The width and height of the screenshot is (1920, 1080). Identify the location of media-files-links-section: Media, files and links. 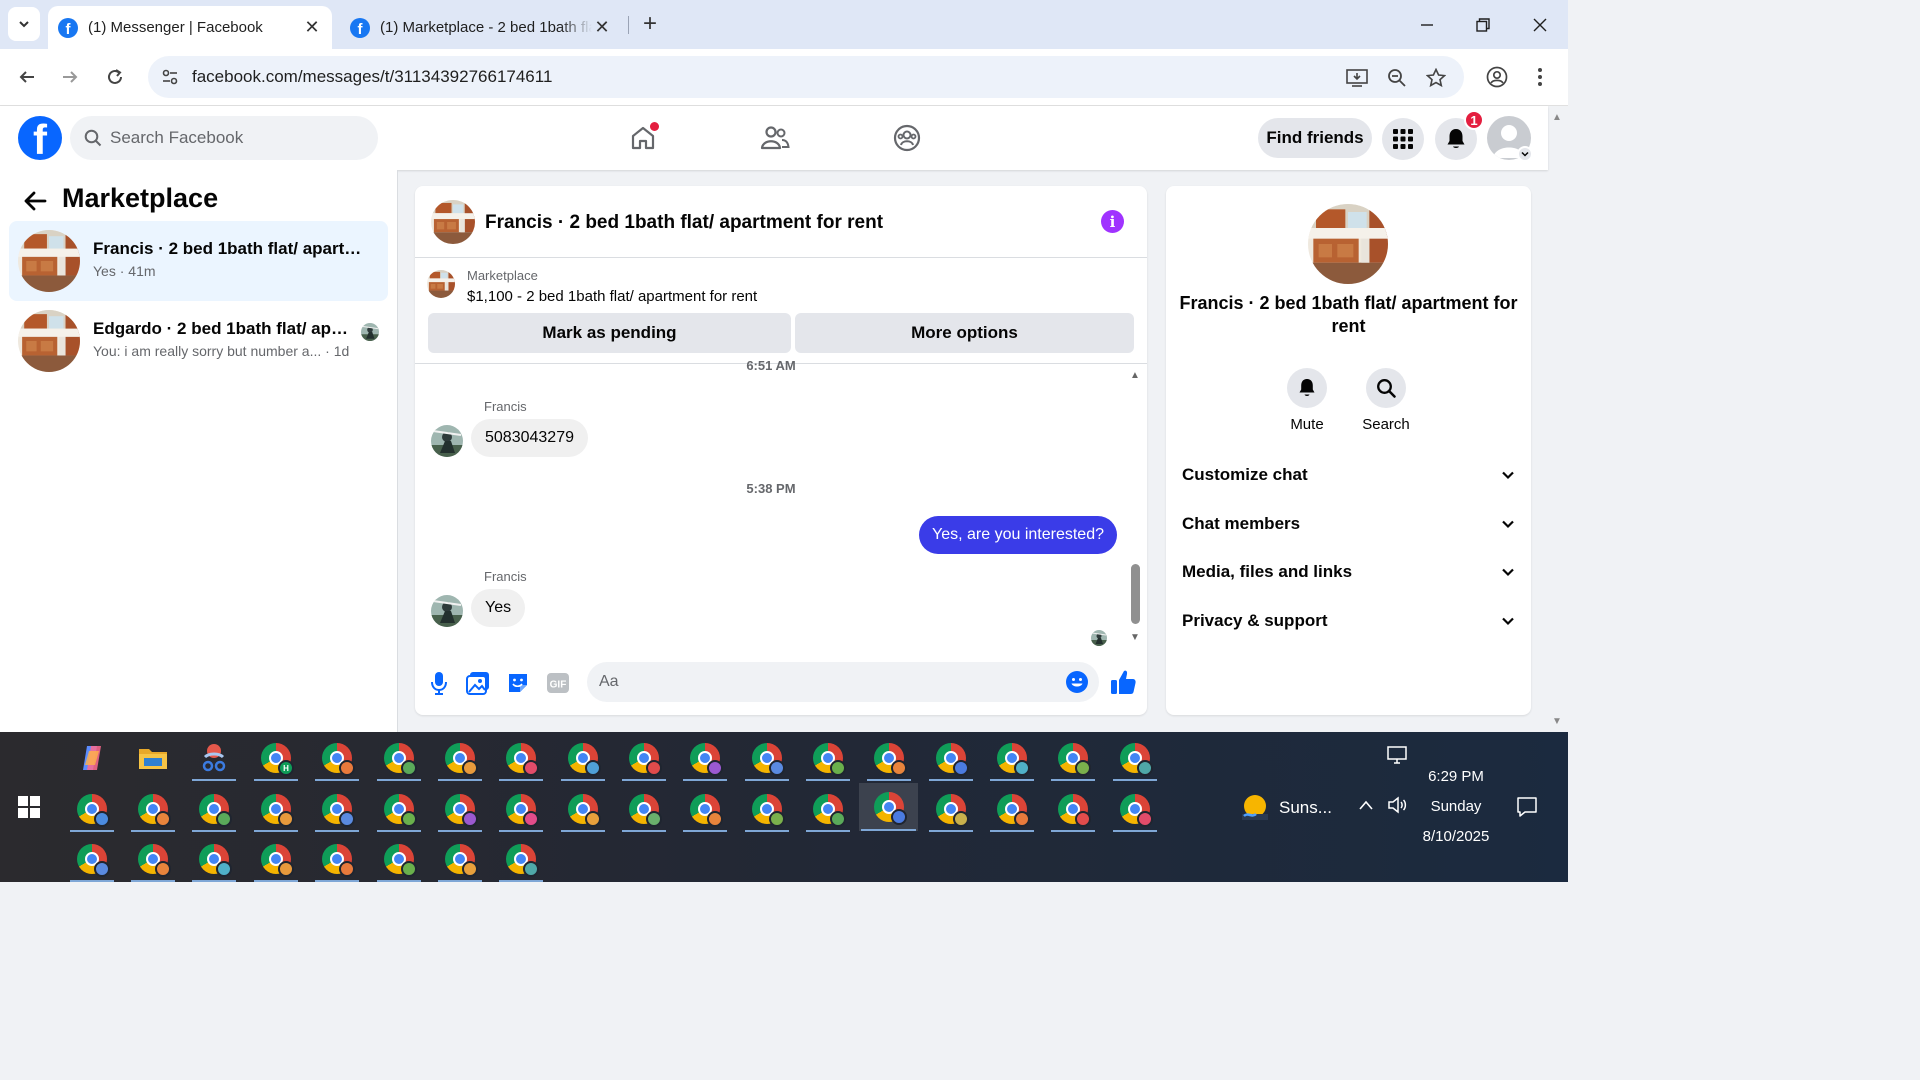
(1348, 572).